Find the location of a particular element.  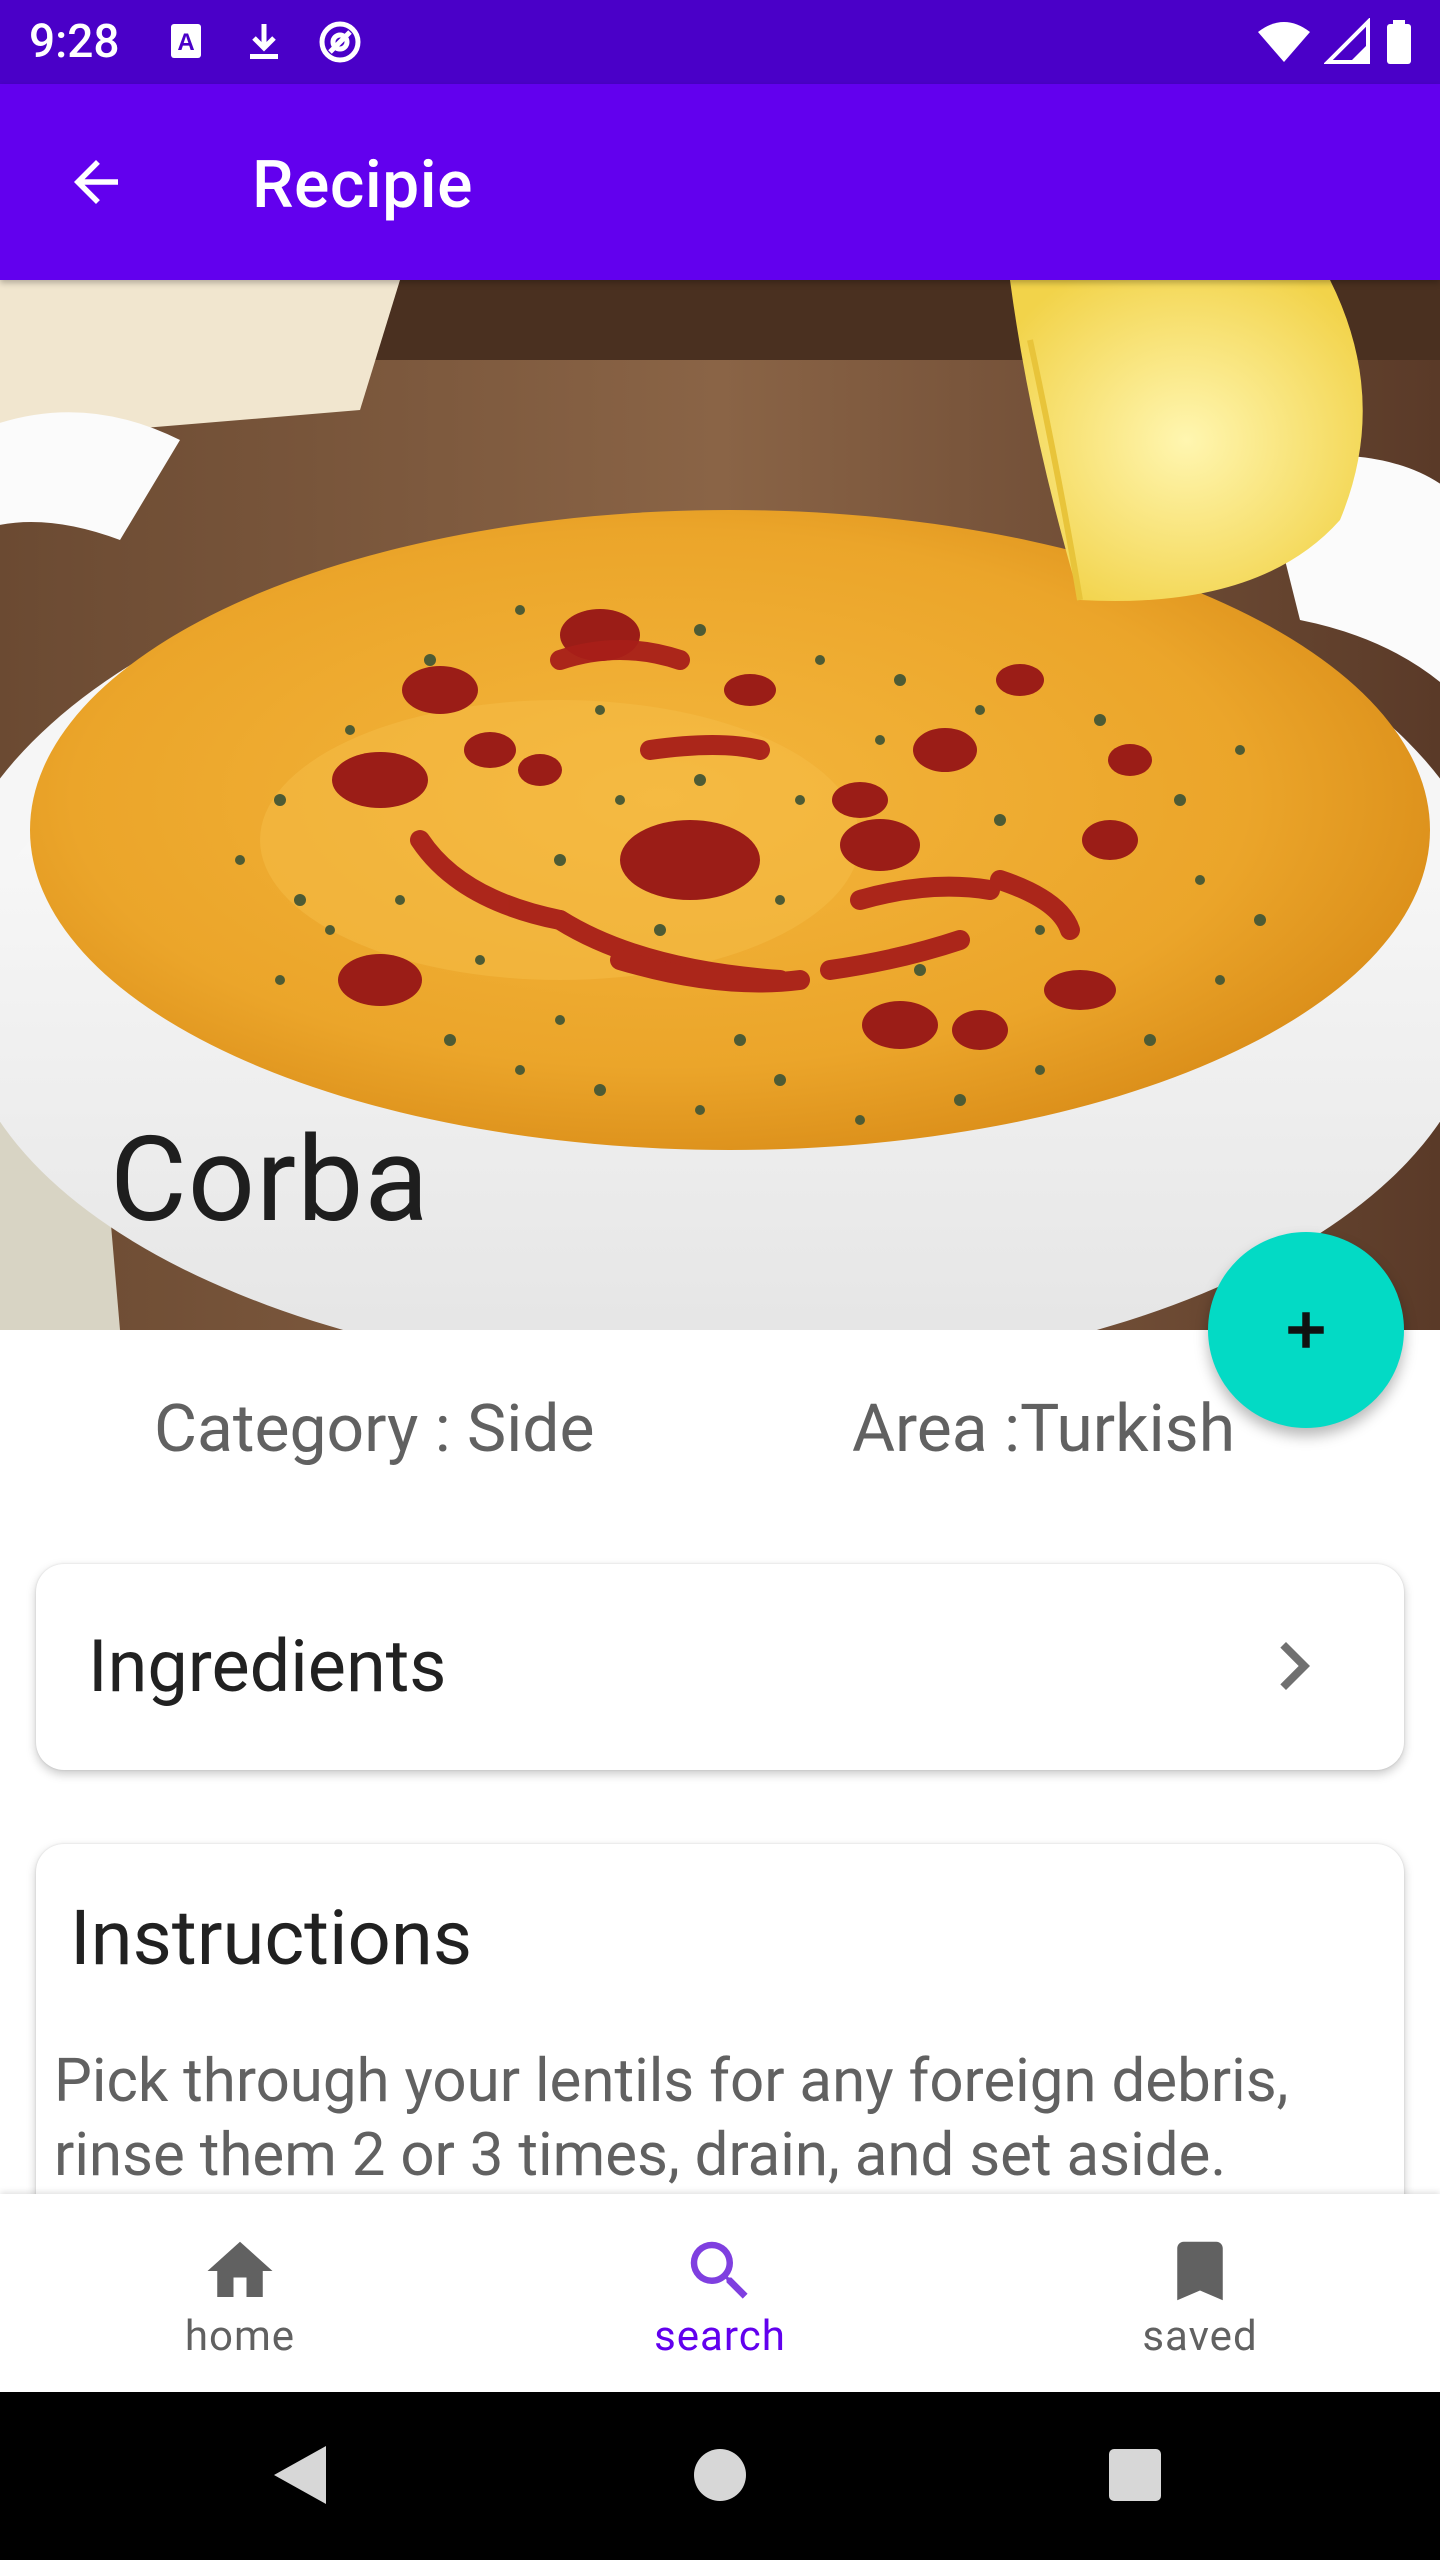

nav-item-home: home is located at coordinates (240, 2293).